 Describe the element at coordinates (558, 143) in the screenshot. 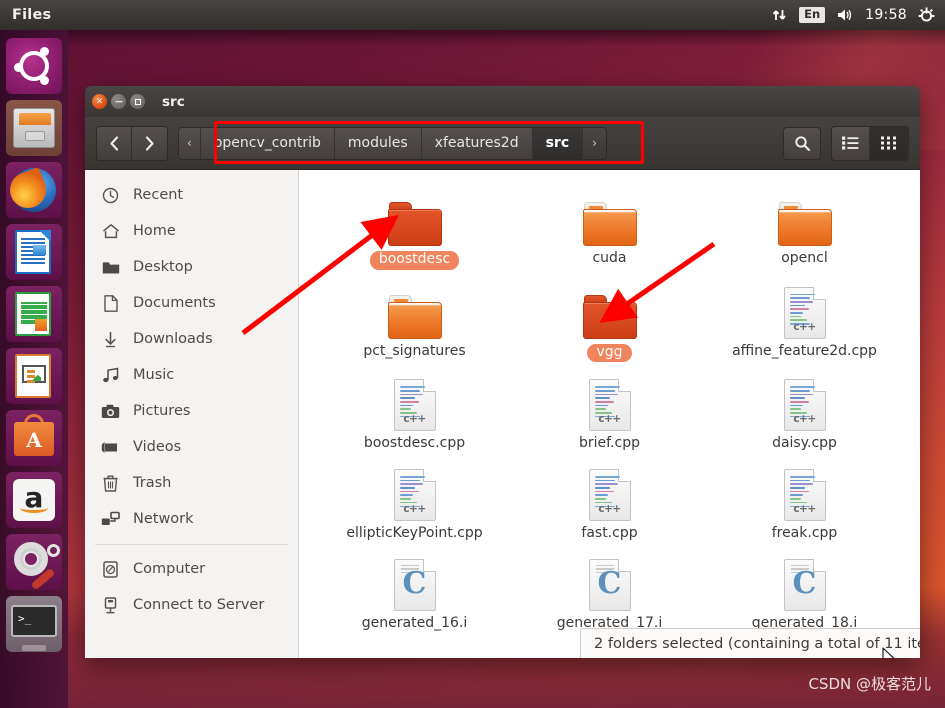

I see `breadcrumb-item-src: src` at that location.